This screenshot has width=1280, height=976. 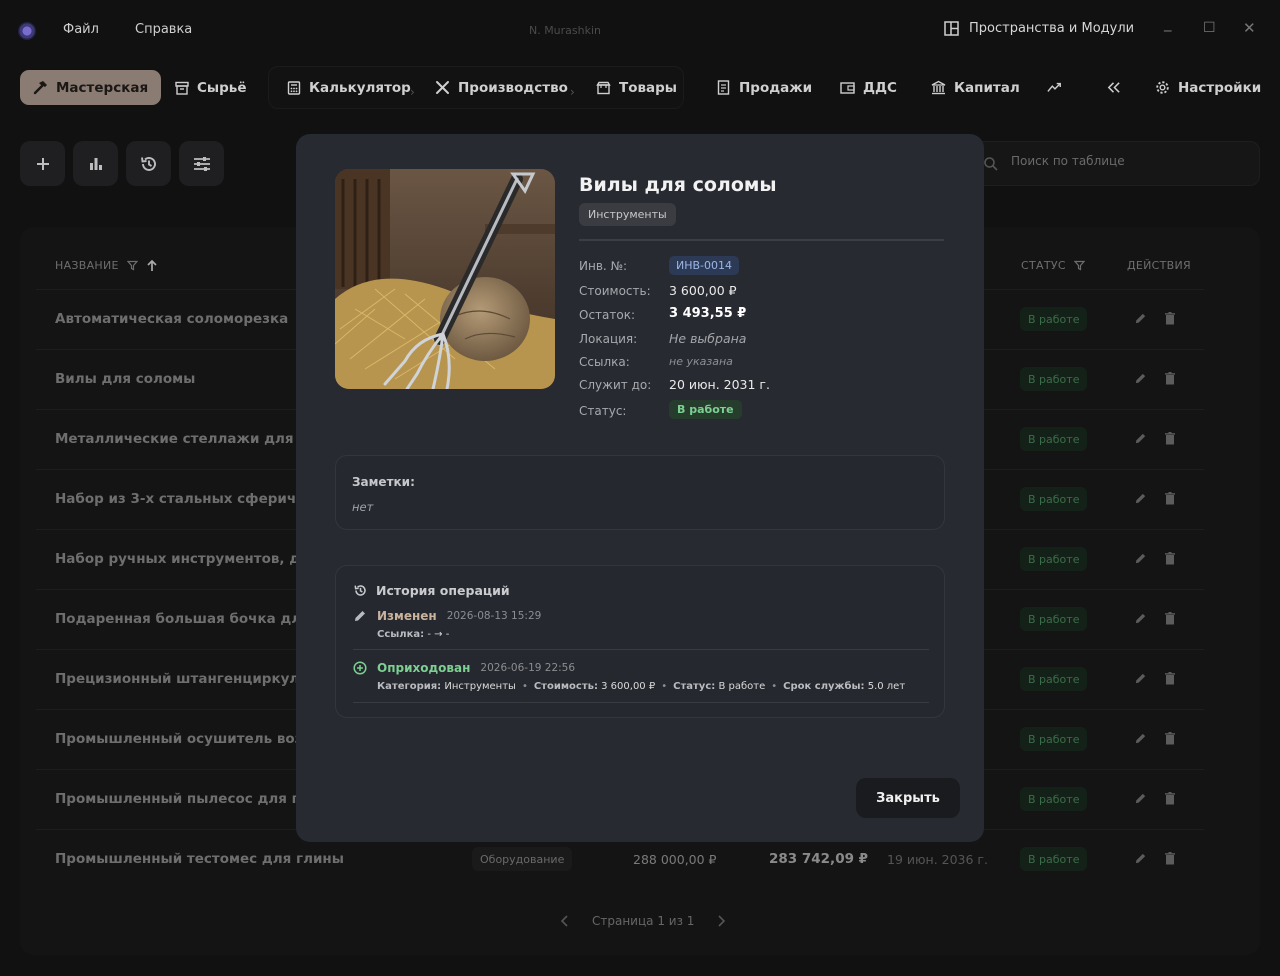 I want to click on history-status-label: Статус:, so click(x=694, y=686).